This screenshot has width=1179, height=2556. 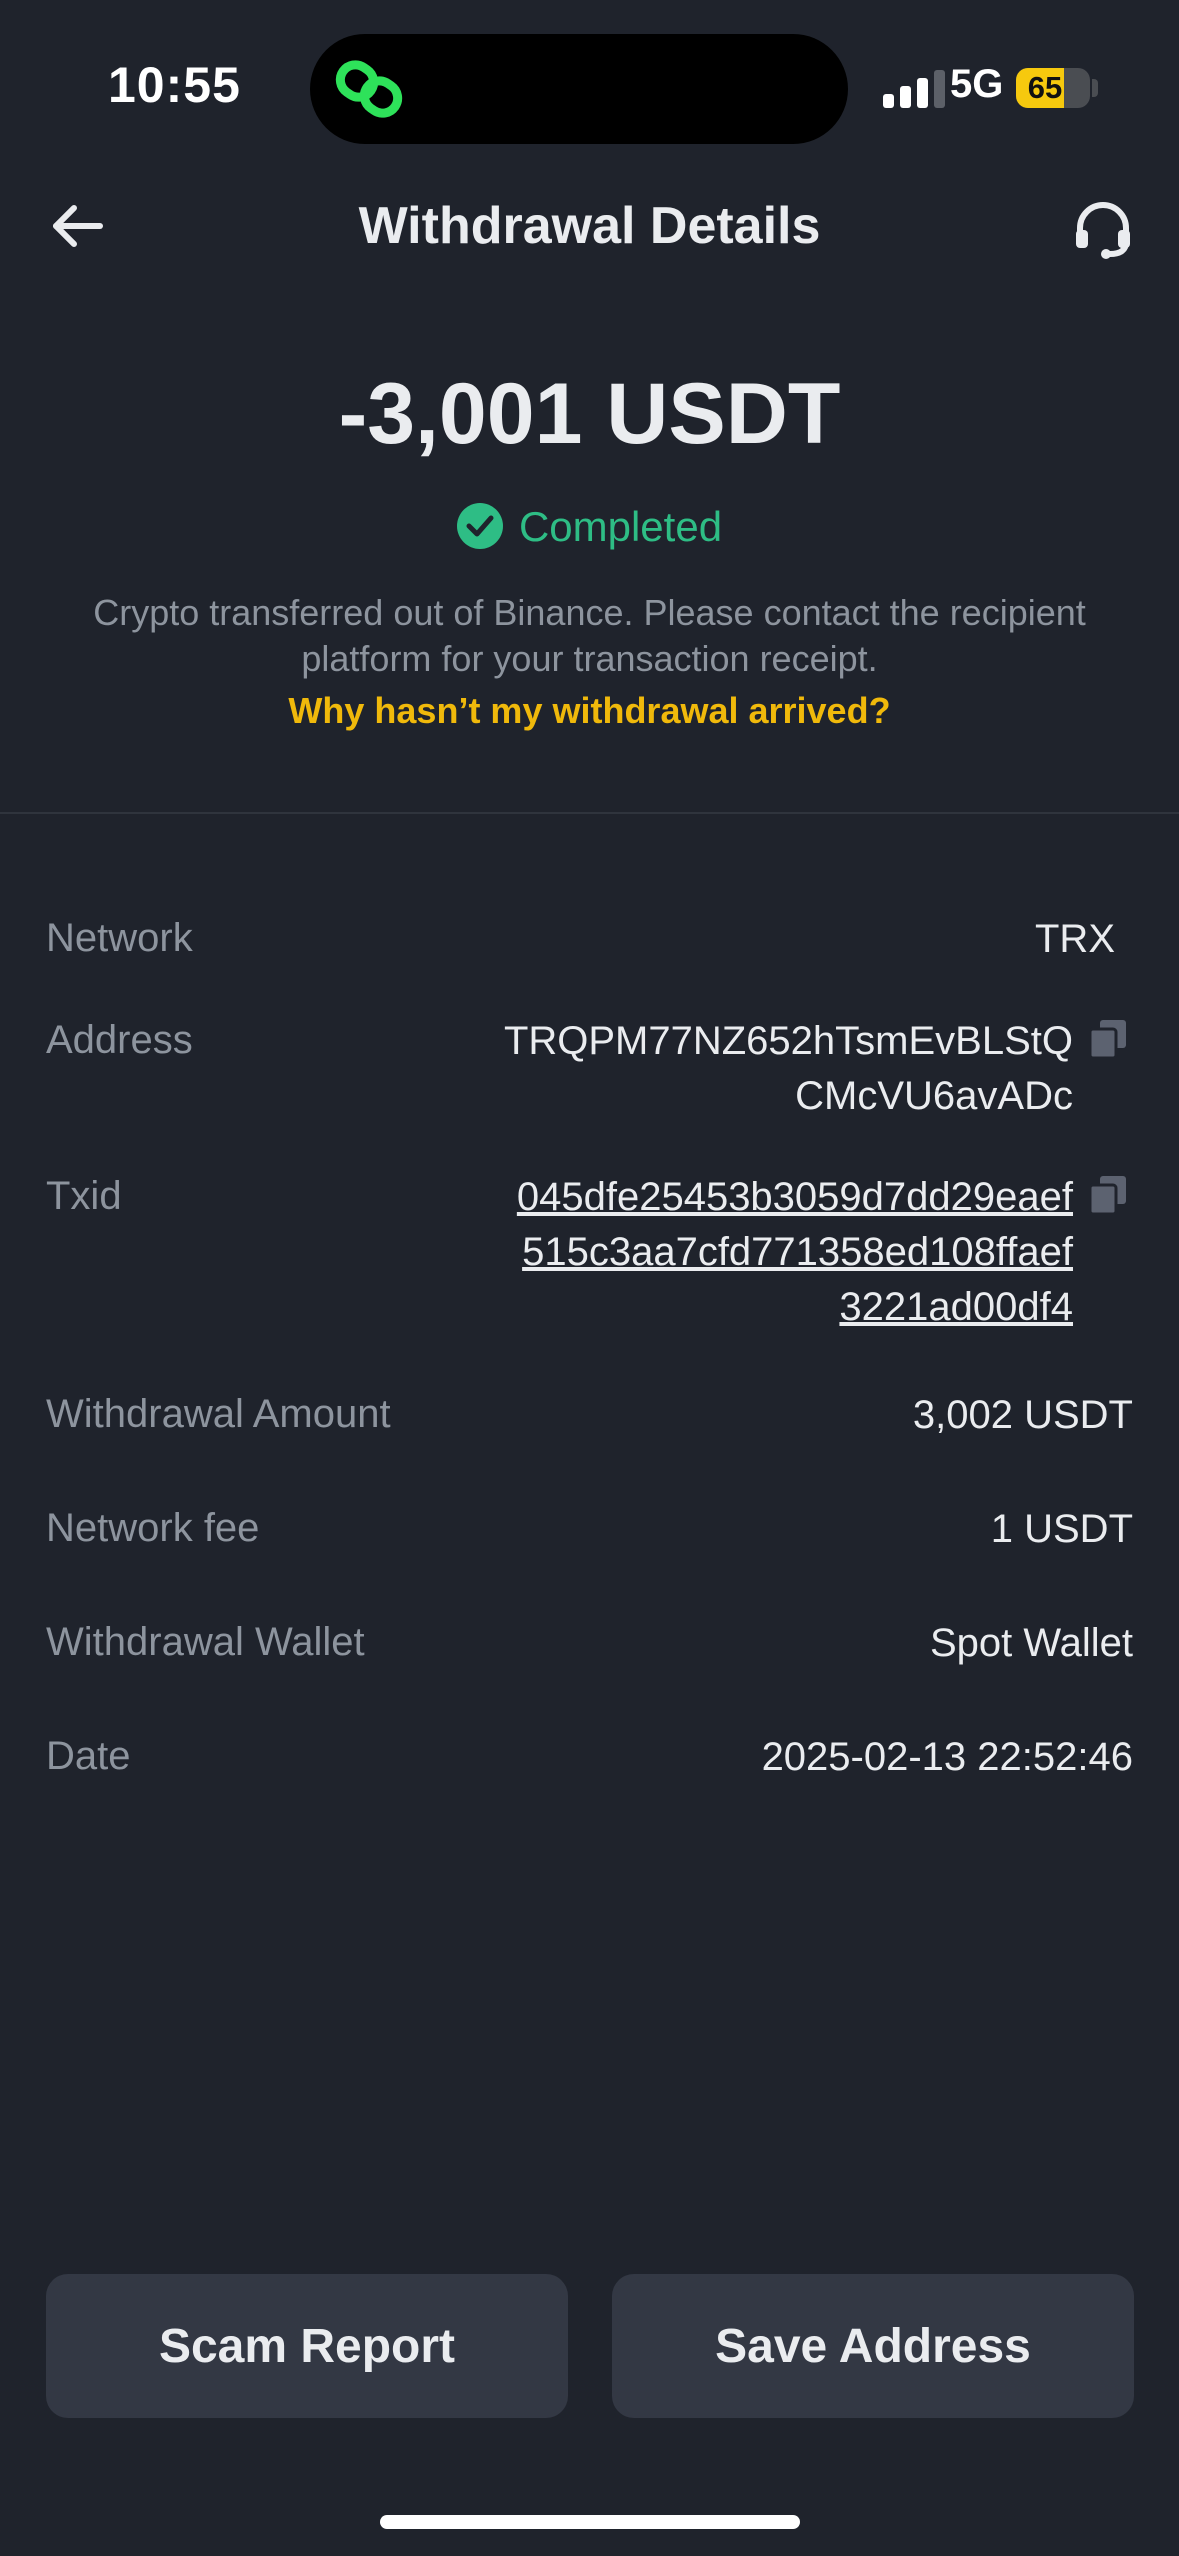 What do you see at coordinates (153, 1528) in the screenshot?
I see `network-fee-label: Network fee` at bounding box center [153, 1528].